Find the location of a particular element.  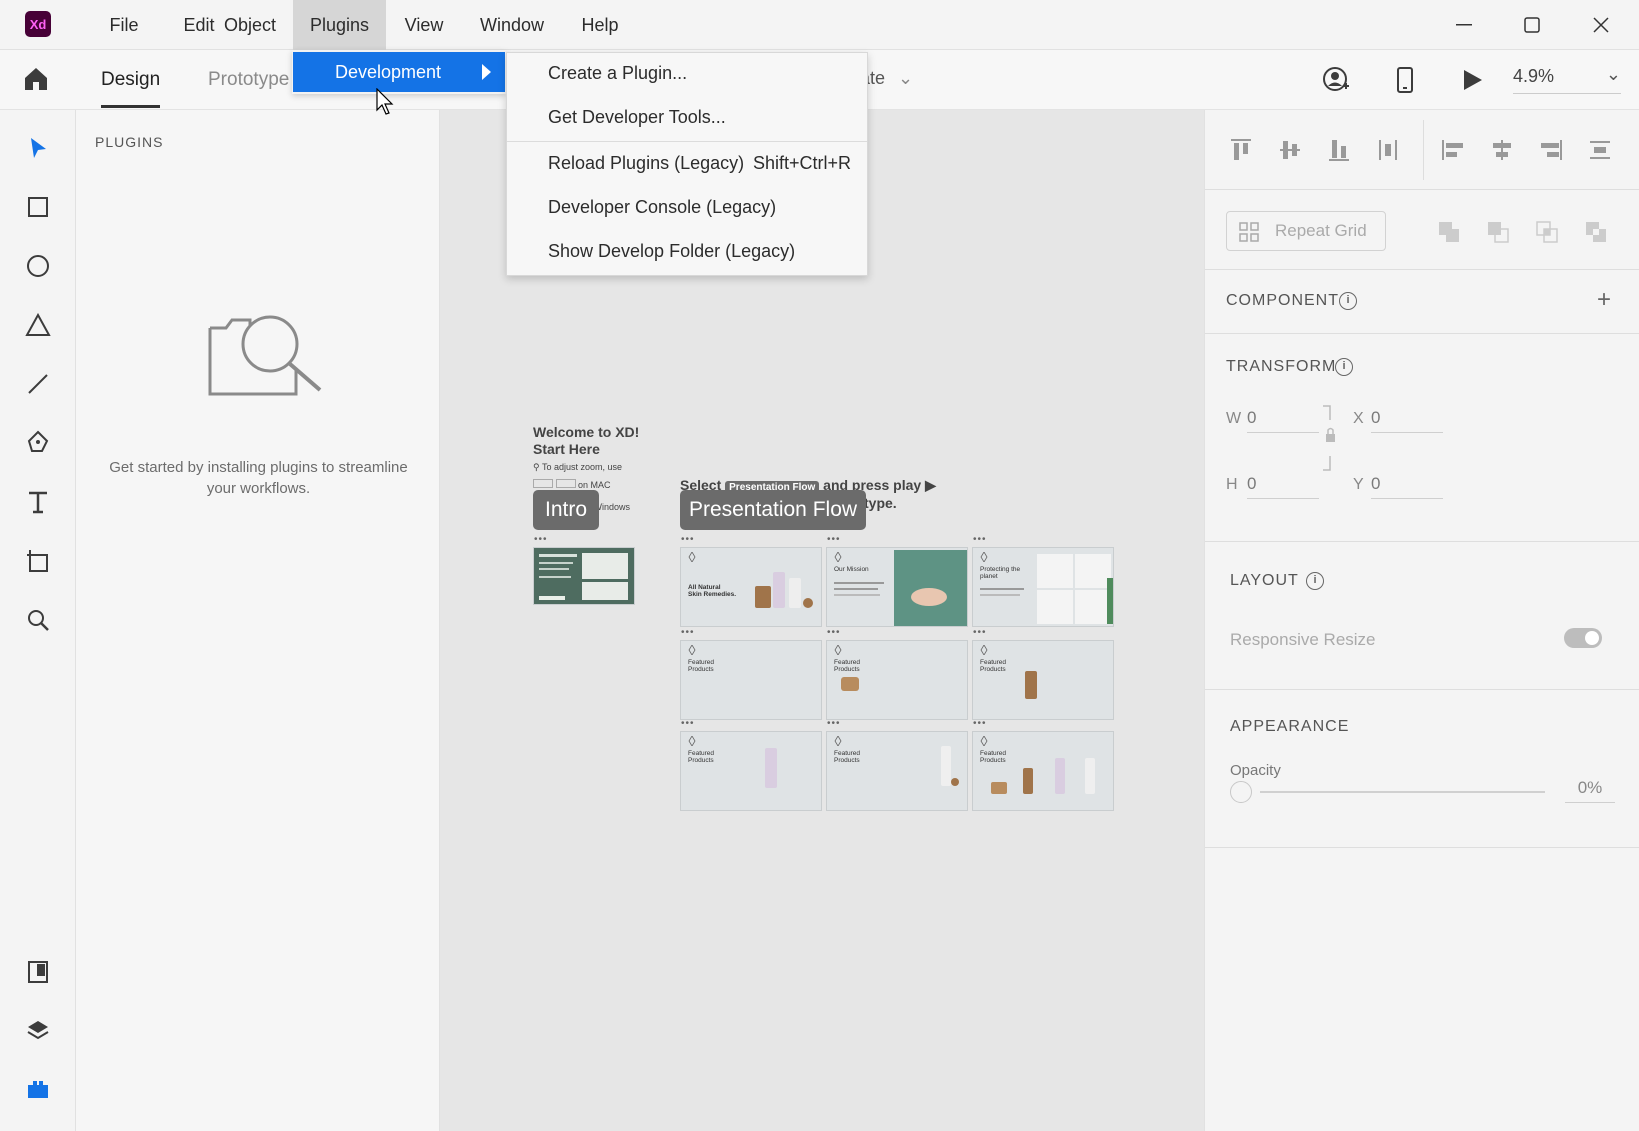

menu-item-reload-plugins: Reload Plugins (Legacy) is located at coordinates (646, 163).